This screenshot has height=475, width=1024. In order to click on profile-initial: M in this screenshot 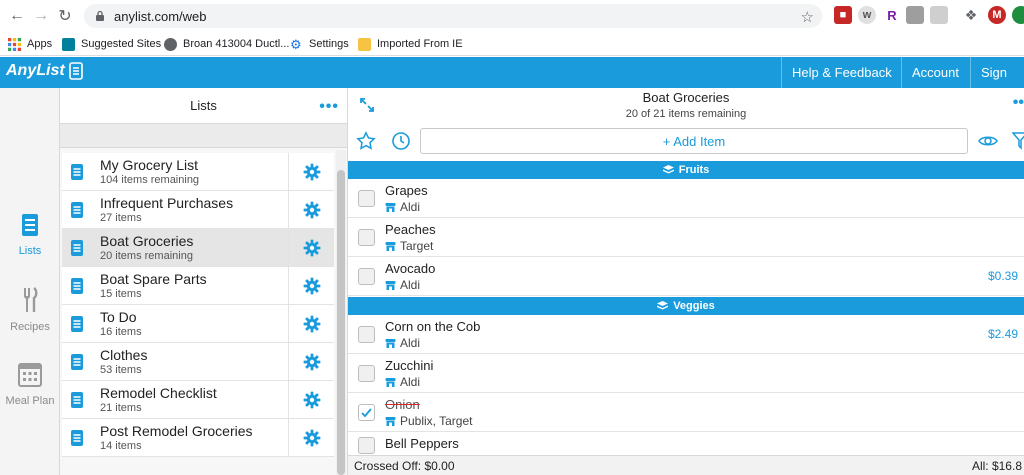, I will do `click(997, 15)`.